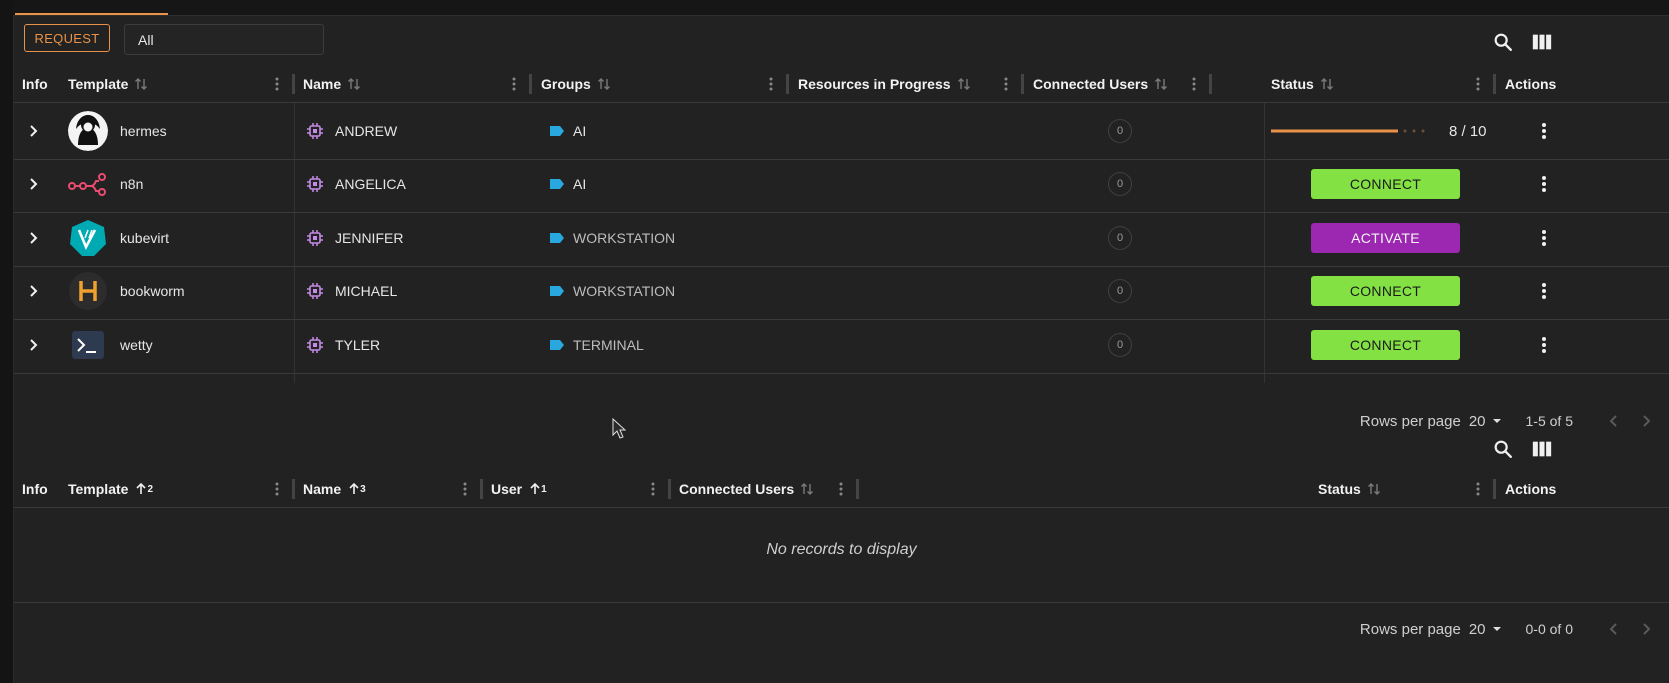  I want to click on col-template: Template 2, so click(110, 489).